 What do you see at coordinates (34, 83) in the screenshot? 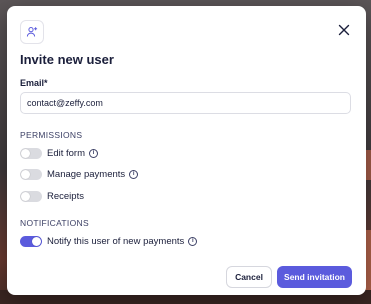
I see `email-label: Email*` at bounding box center [34, 83].